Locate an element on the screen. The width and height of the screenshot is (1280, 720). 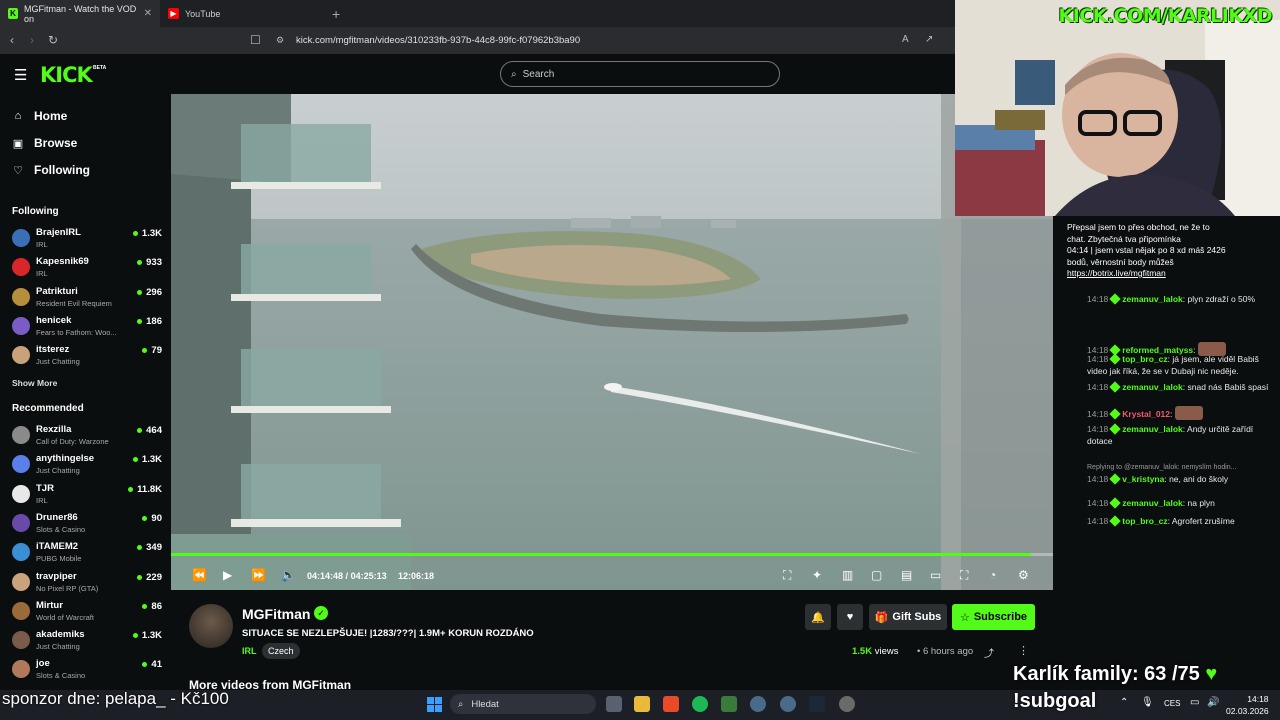
channel-row: travpiper No Pixel RP (GTA) 229 is located at coordinates (87, 583).